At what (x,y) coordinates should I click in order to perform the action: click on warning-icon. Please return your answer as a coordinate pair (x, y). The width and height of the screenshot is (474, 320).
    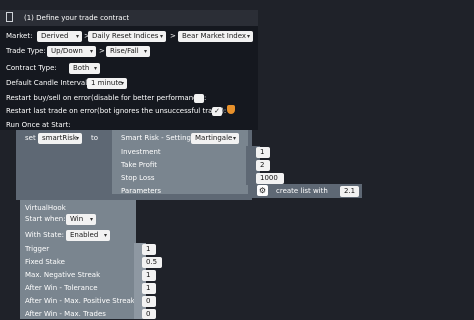
    Looking at the image, I should click on (231, 109).